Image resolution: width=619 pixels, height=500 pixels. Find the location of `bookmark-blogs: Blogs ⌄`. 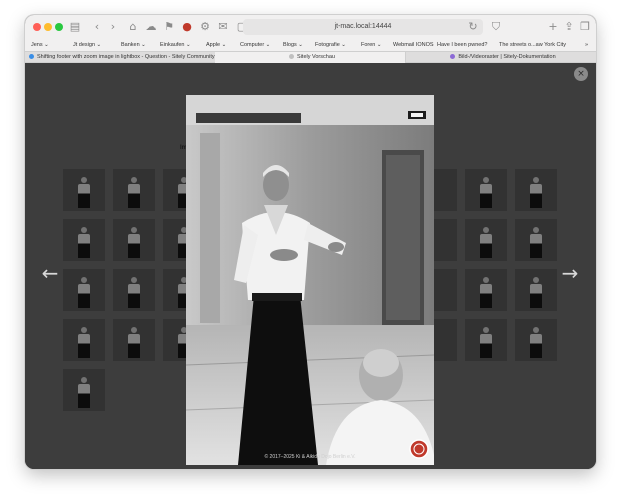

bookmark-blogs: Blogs ⌄ is located at coordinates (293, 45).